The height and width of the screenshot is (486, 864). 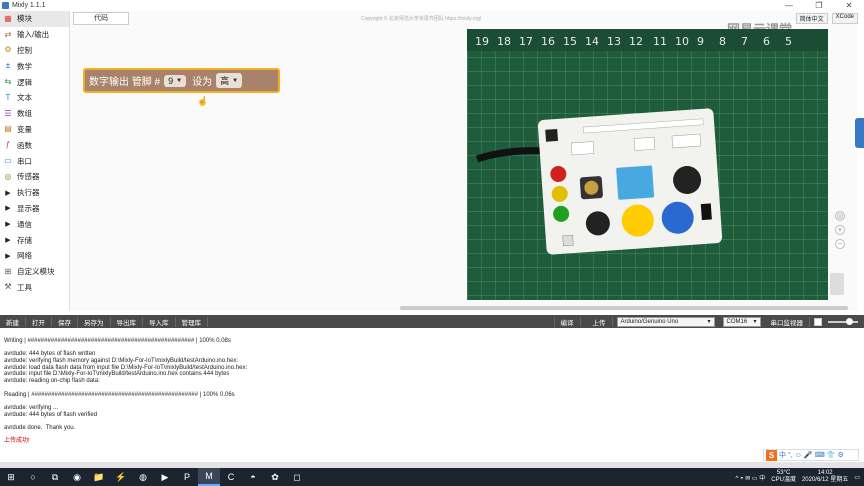 I want to click on board-select: Arduino/Genuino Uno ▾, so click(x=665, y=321).